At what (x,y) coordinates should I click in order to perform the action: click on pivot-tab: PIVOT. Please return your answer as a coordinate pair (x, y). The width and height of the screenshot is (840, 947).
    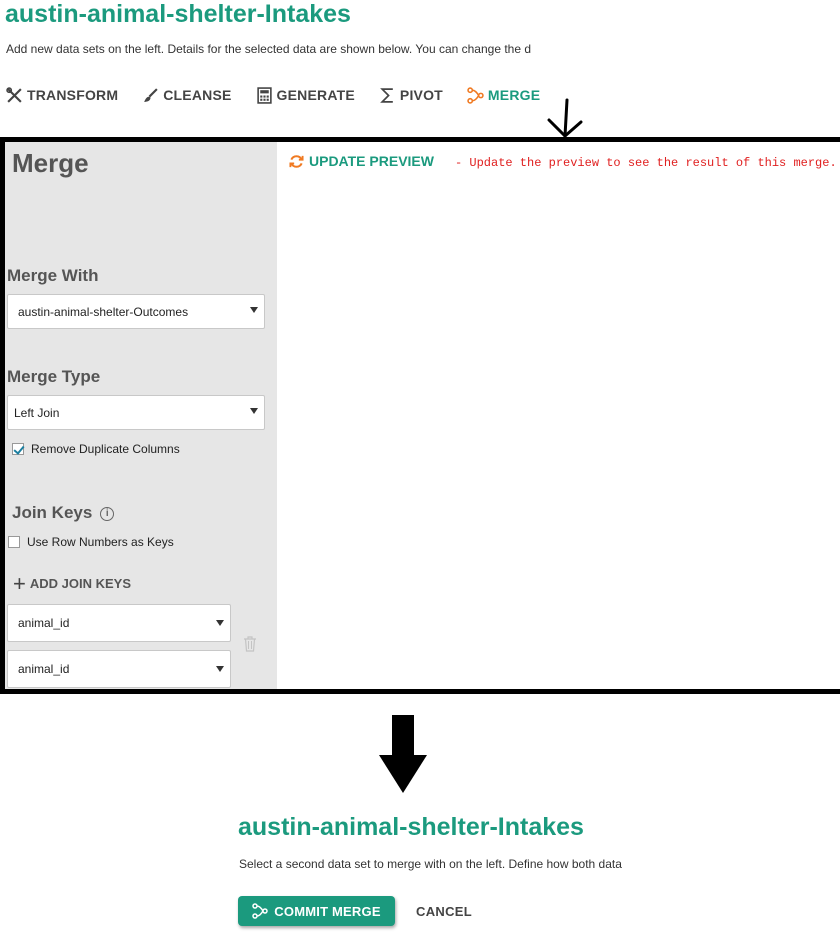
    Looking at the image, I should click on (411, 95).